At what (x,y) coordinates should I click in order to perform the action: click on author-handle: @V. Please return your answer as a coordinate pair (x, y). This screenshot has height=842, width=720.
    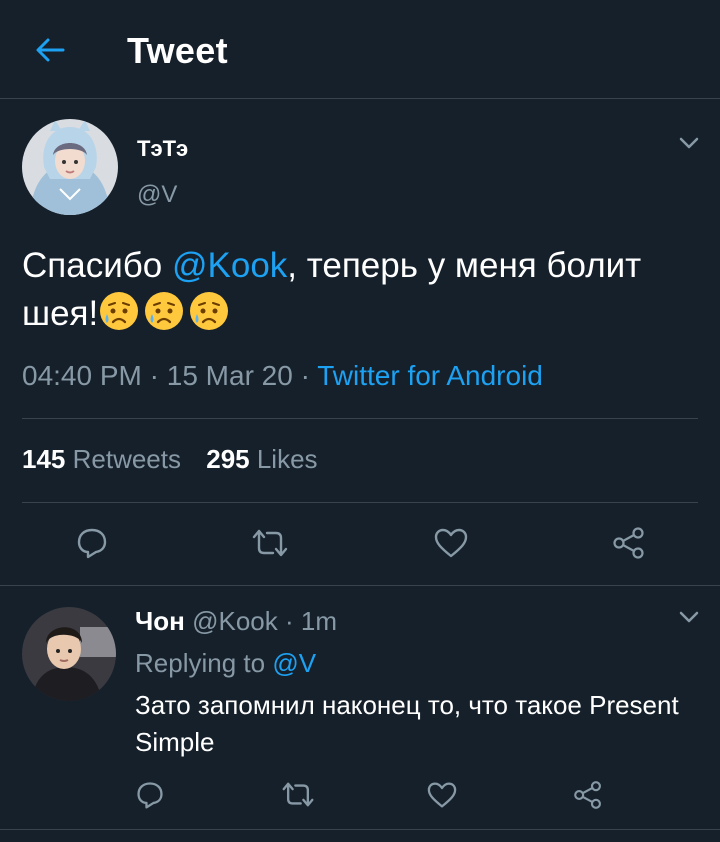
    Looking at the image, I should click on (157, 195).